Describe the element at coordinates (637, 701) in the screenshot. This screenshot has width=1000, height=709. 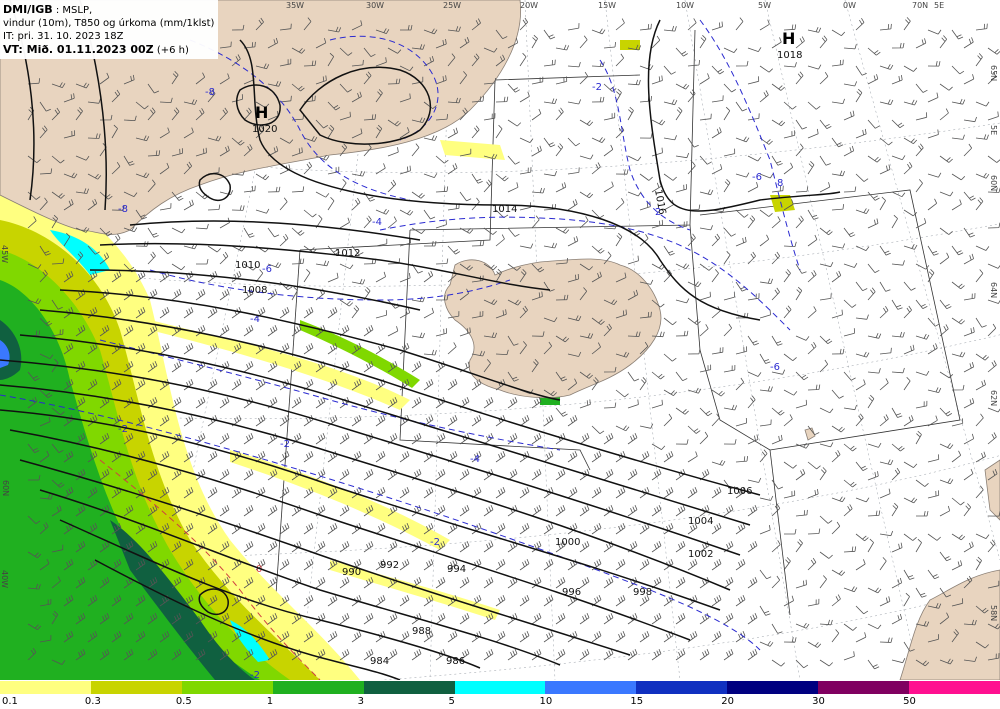
I see `legend-label: 15` at that location.